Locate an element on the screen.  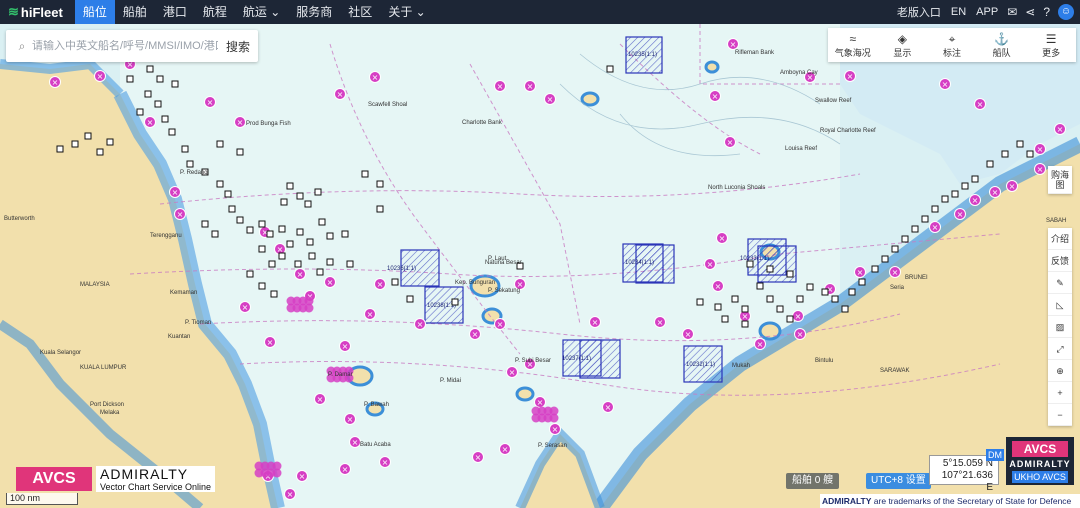
nav-about-dropdown: 关于 ⌄ is located at coordinates (406, 12).